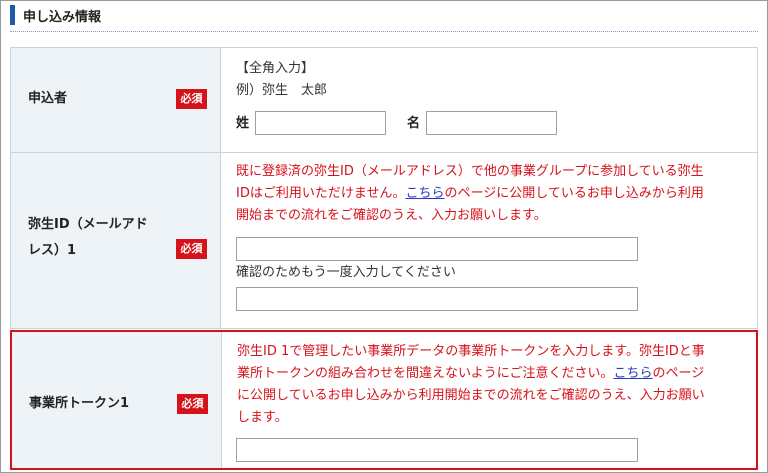  What do you see at coordinates (632, 373) in the screenshot?
I see `office-token-info-link: こちら` at bounding box center [632, 373].